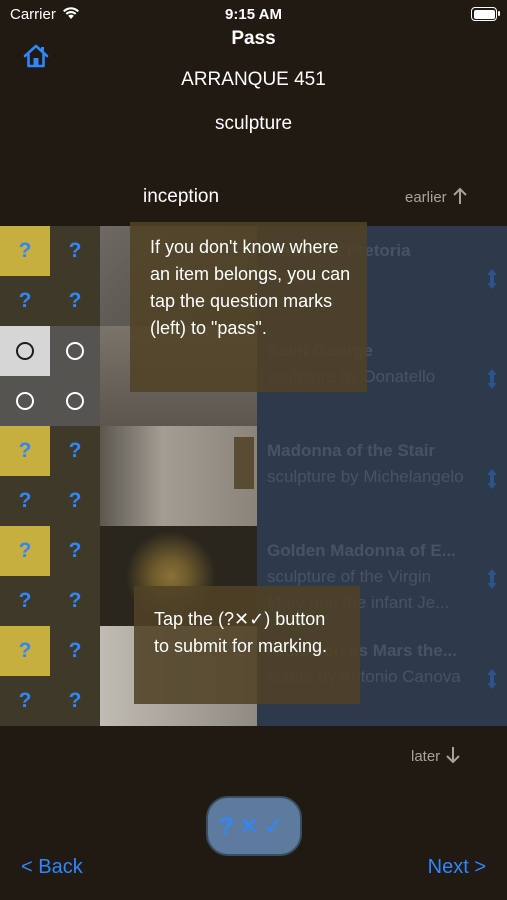 The image size is (507, 900). What do you see at coordinates (426, 756) in the screenshot?
I see `later-label: later` at bounding box center [426, 756].